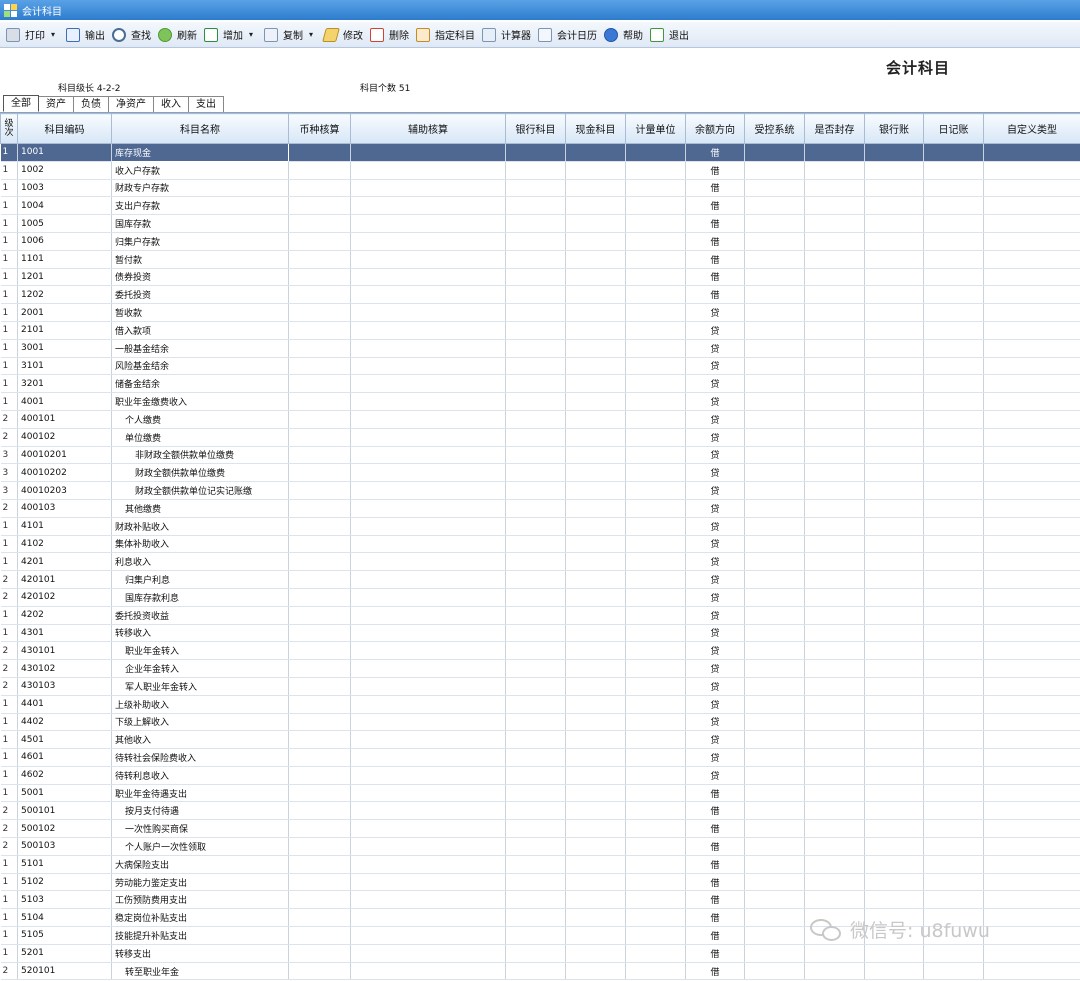 The image size is (1080, 981). What do you see at coordinates (230, 35) in the screenshot?
I see `toolbar-button-add: 增加 ▾` at bounding box center [230, 35].